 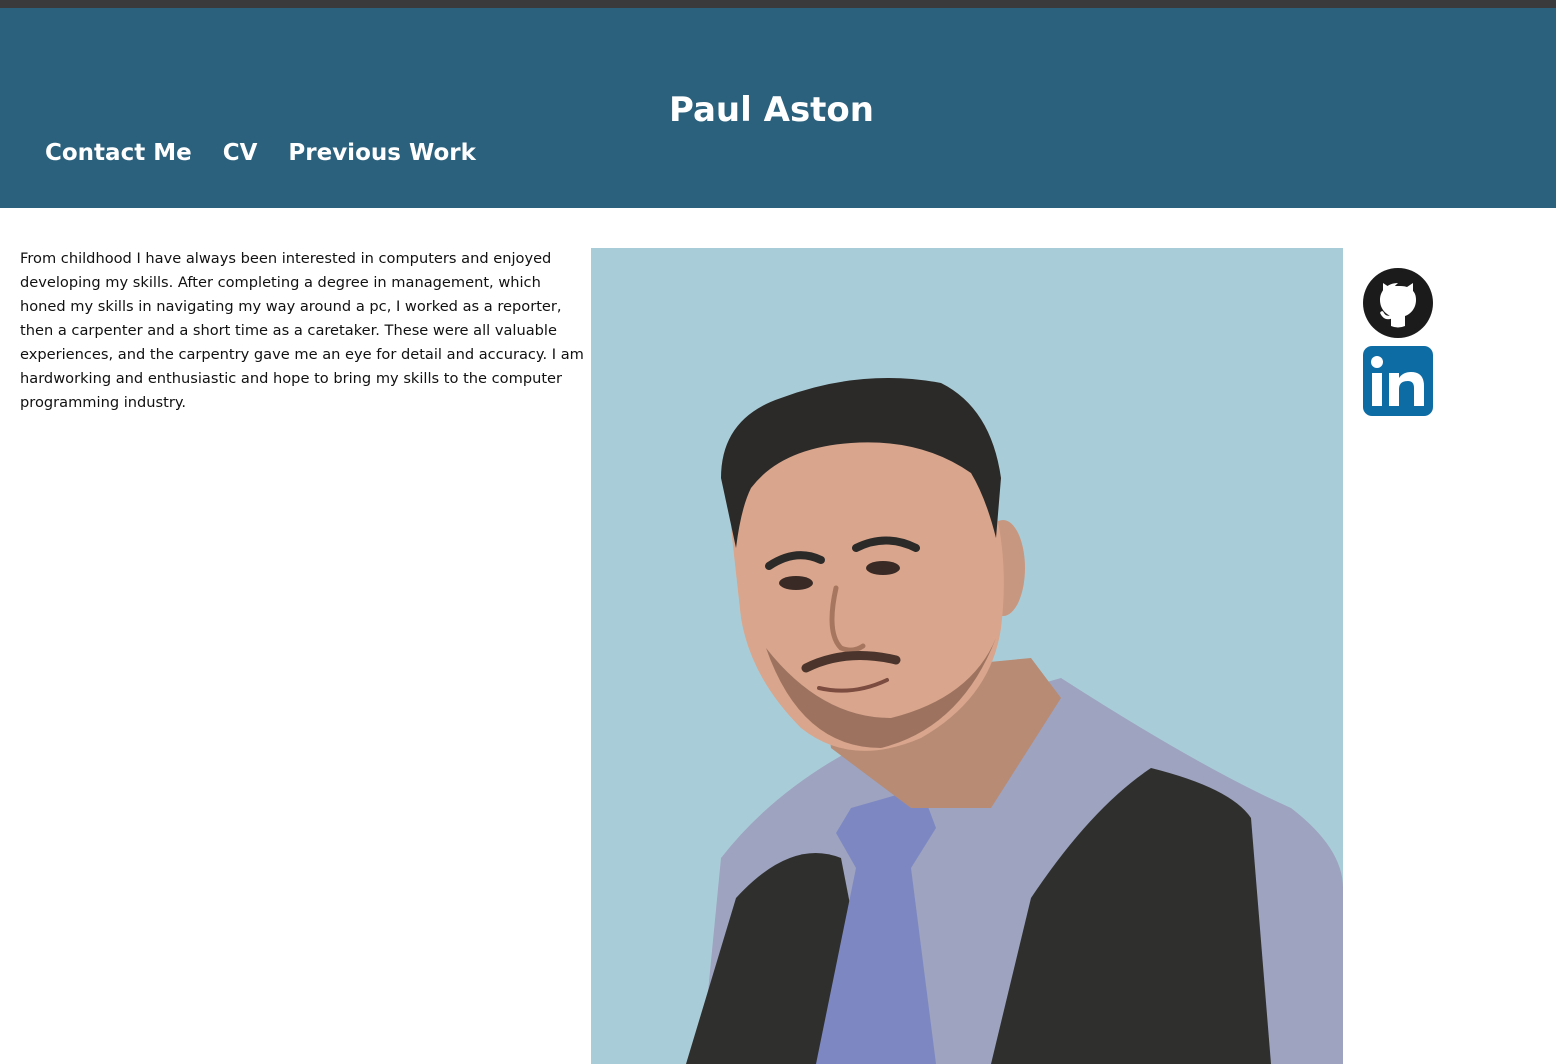 I want to click on main-nav: Contact Me CV Previous Work, so click(x=260, y=153).